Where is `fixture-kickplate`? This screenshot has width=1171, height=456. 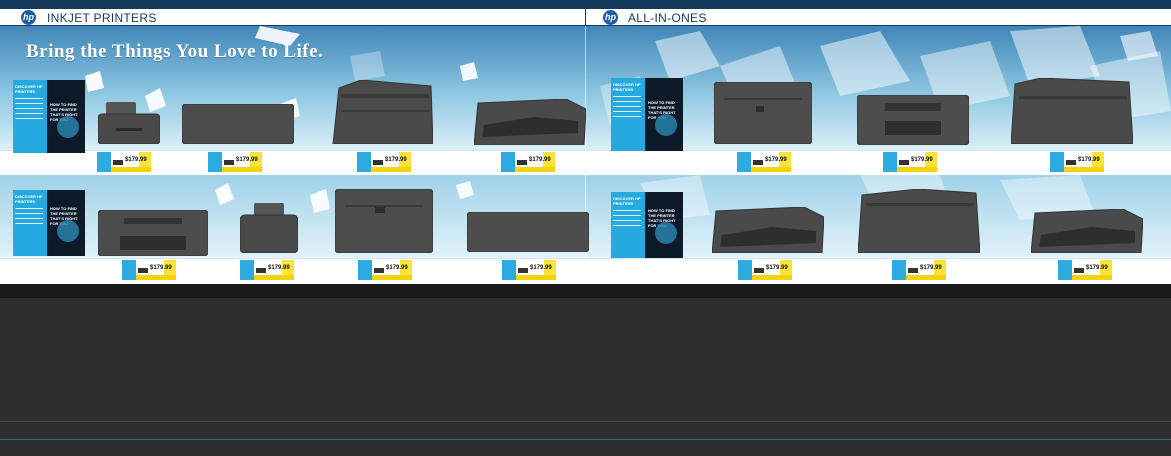
fixture-kickplate is located at coordinates (585, 291).